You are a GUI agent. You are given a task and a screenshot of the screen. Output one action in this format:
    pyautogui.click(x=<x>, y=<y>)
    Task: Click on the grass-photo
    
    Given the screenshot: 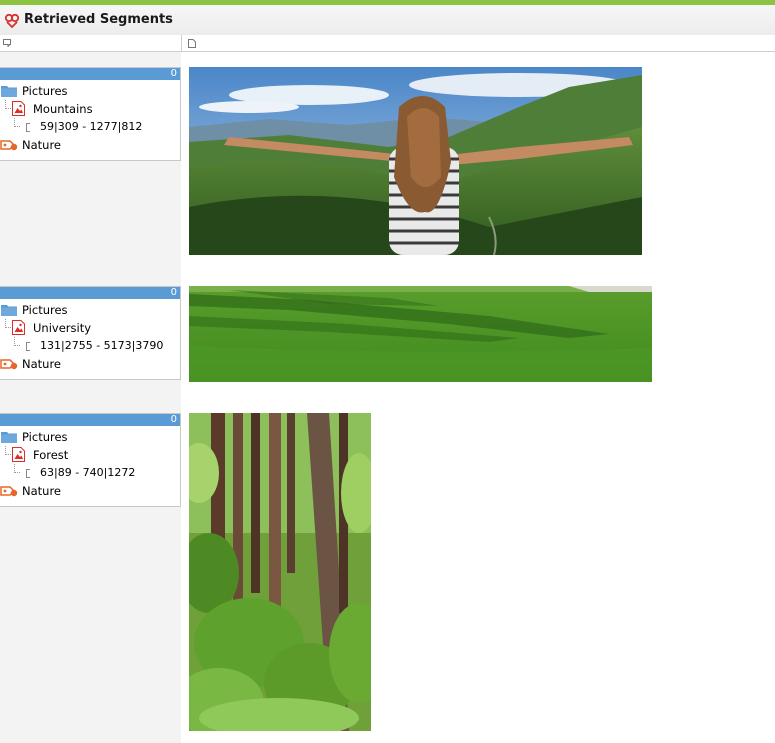 What is the action you would take?
    pyautogui.click(x=420, y=334)
    